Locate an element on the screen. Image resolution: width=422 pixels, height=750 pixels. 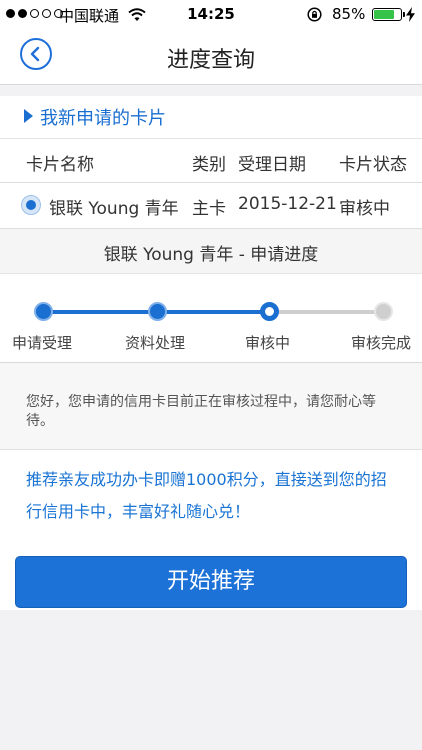
notice-text: 您好，您申请的信用卡目前正在审核过程中，请您耐心等待。 is located at coordinates (201, 411).